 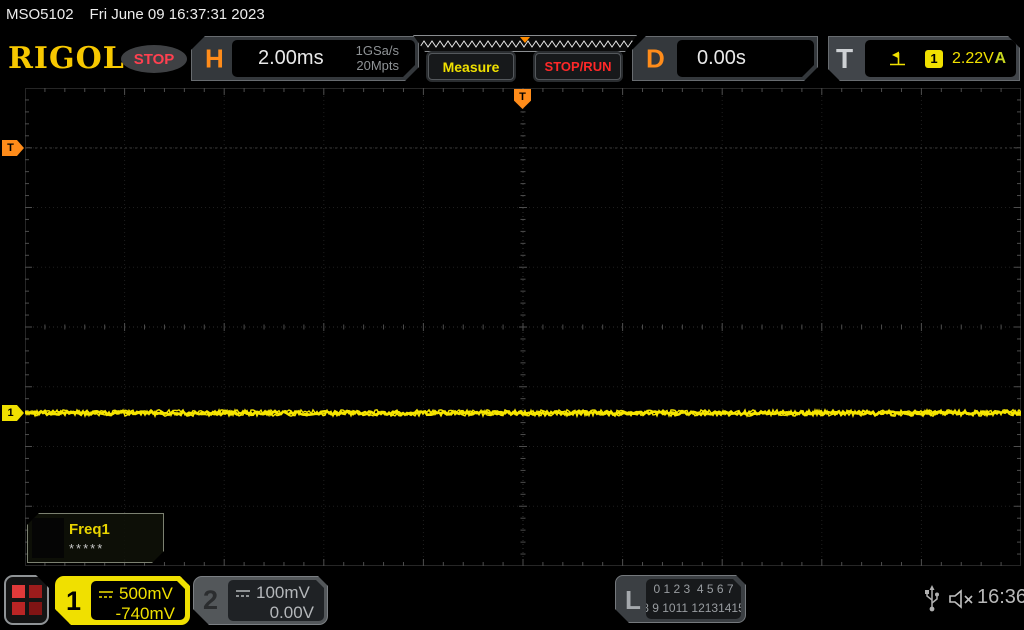 I want to click on logic-analyzer-label: L, so click(x=633, y=600).